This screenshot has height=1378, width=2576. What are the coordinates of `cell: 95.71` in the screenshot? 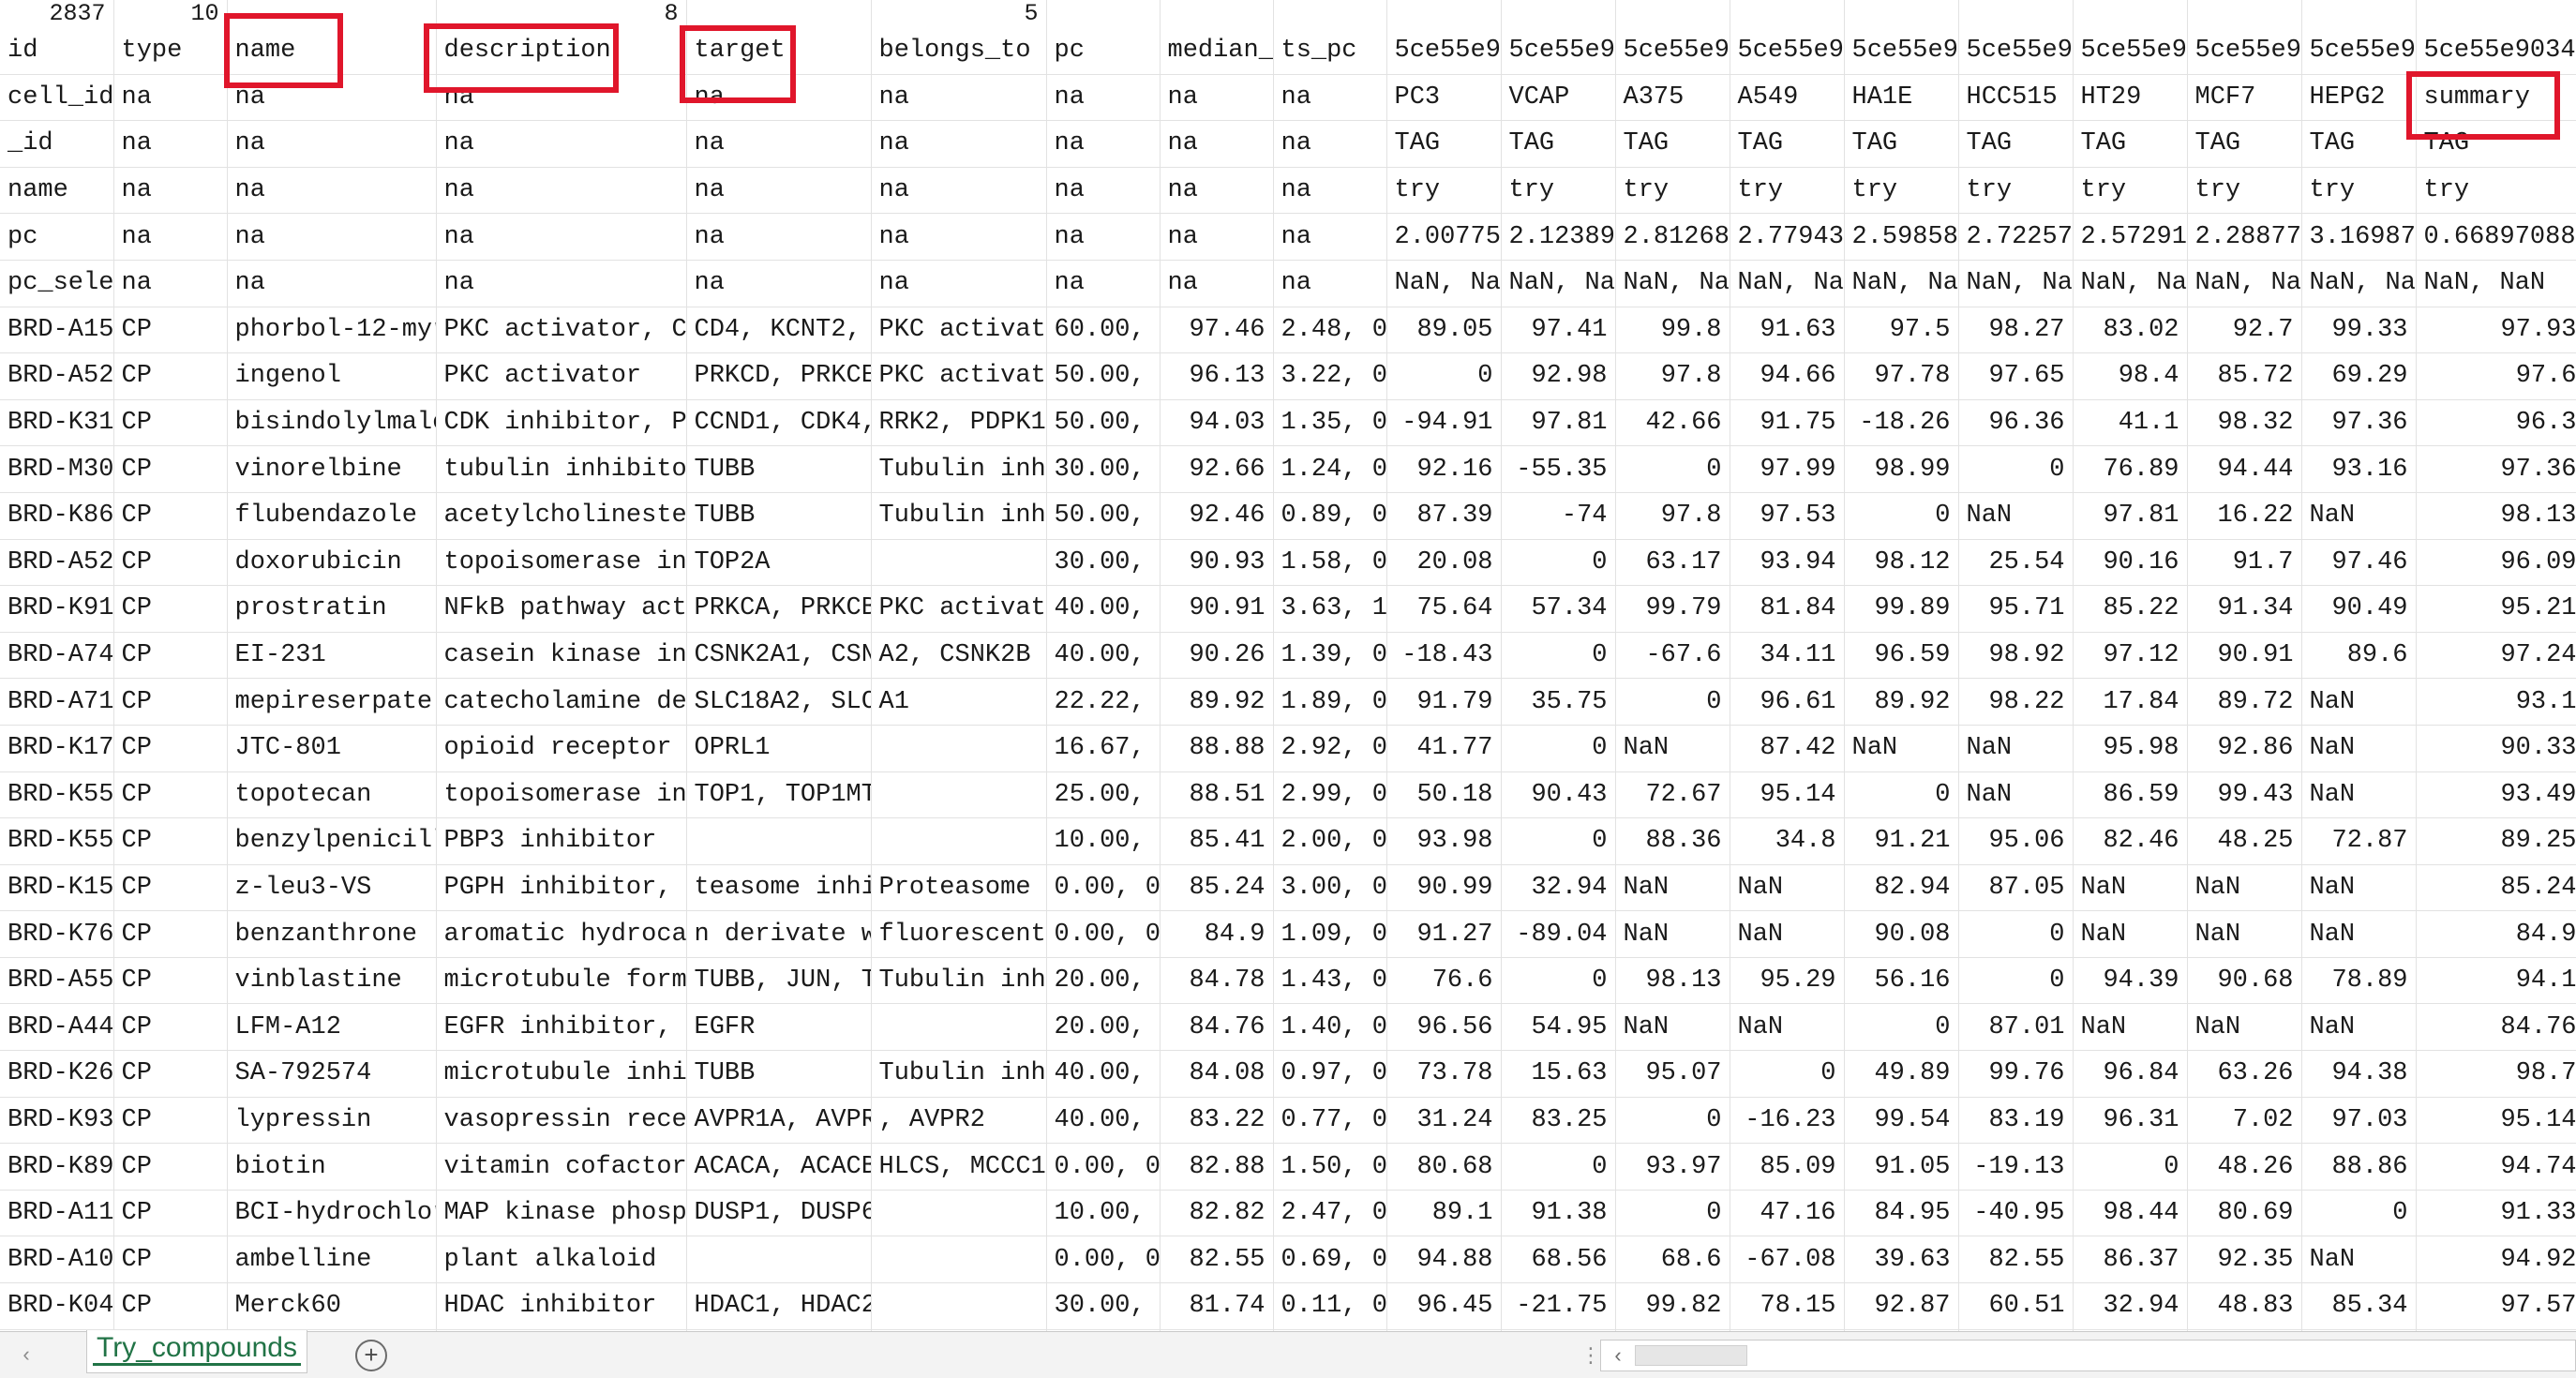 It's located at (2016, 609).